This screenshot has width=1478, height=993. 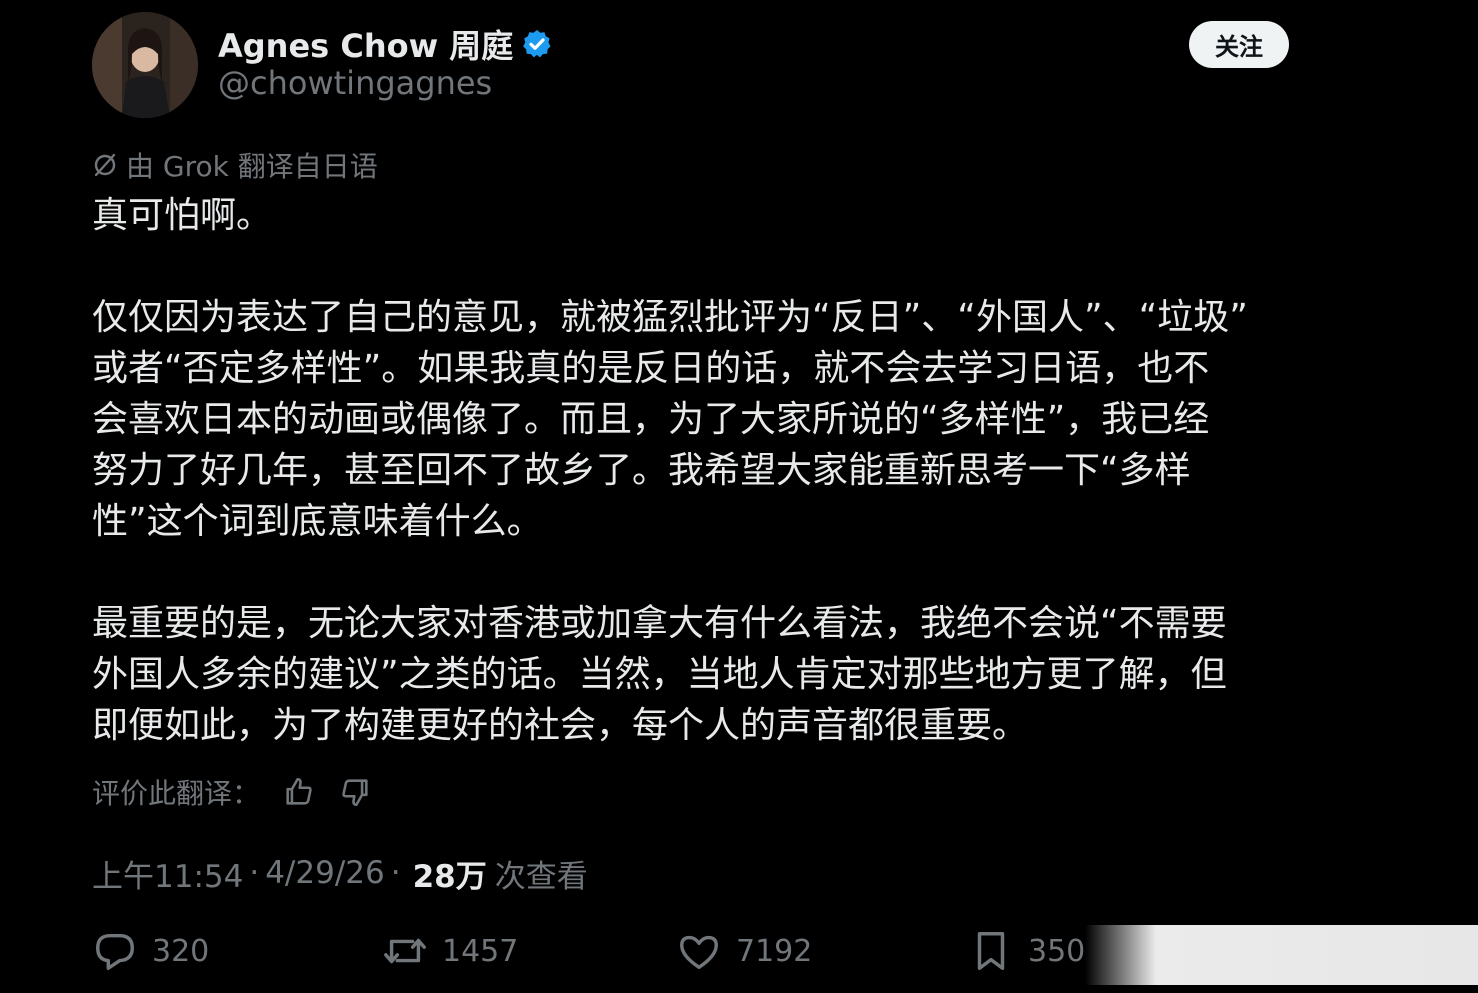 I want to click on retweet-button: 1457, so click(x=450, y=951).